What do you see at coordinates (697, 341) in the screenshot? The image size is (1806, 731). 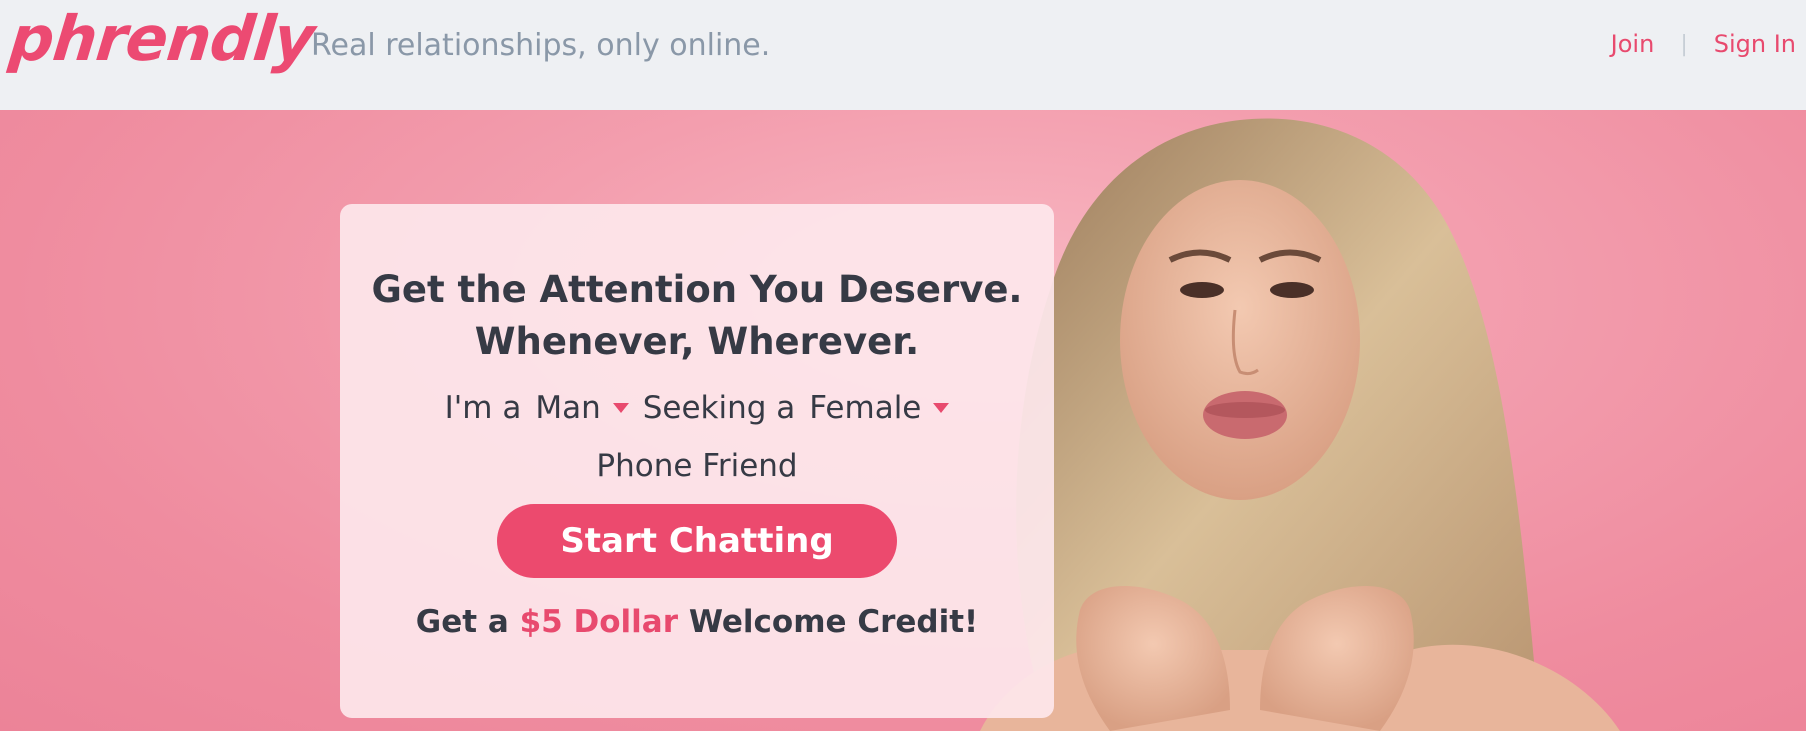 I see `headline-line-2: Whenever, Wherever.` at bounding box center [697, 341].